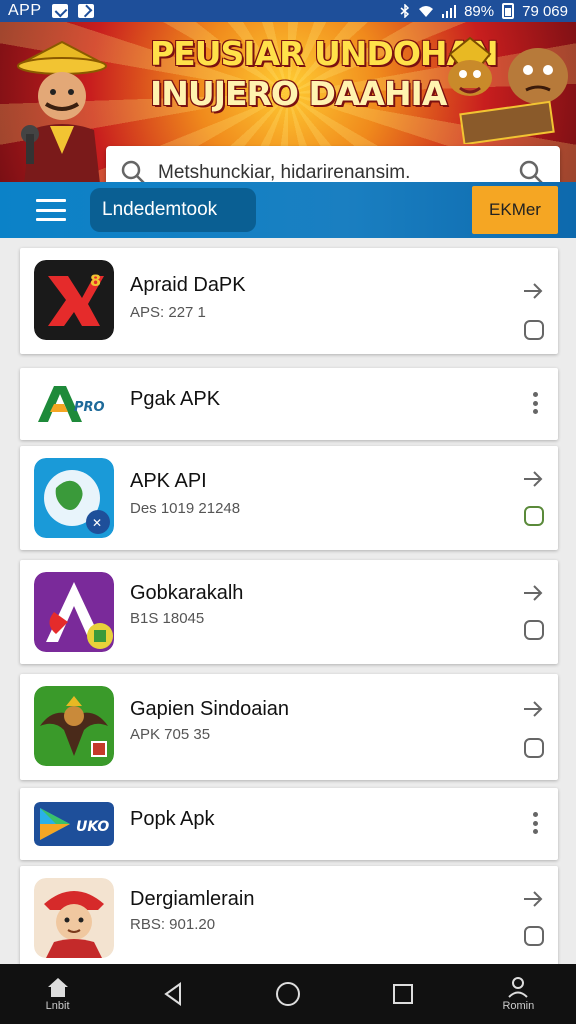 The height and width of the screenshot is (1024, 576). I want to click on nav-recents, so click(403, 994).